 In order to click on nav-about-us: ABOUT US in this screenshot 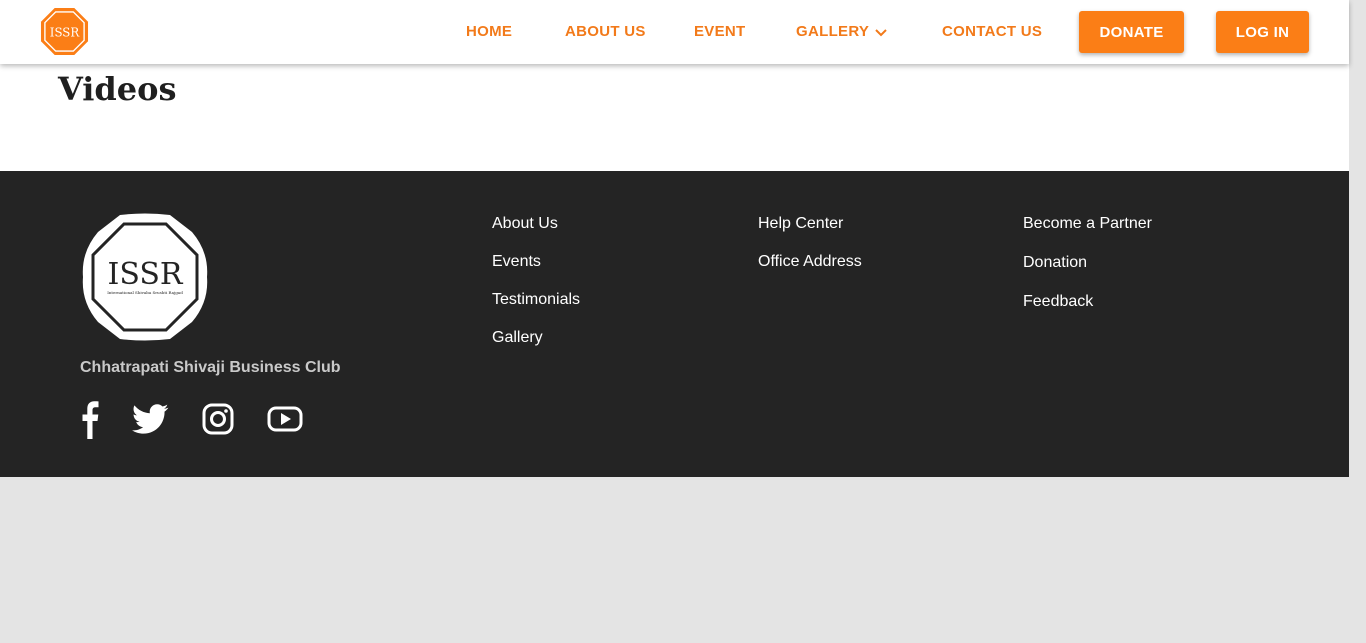, I will do `click(605, 31)`.